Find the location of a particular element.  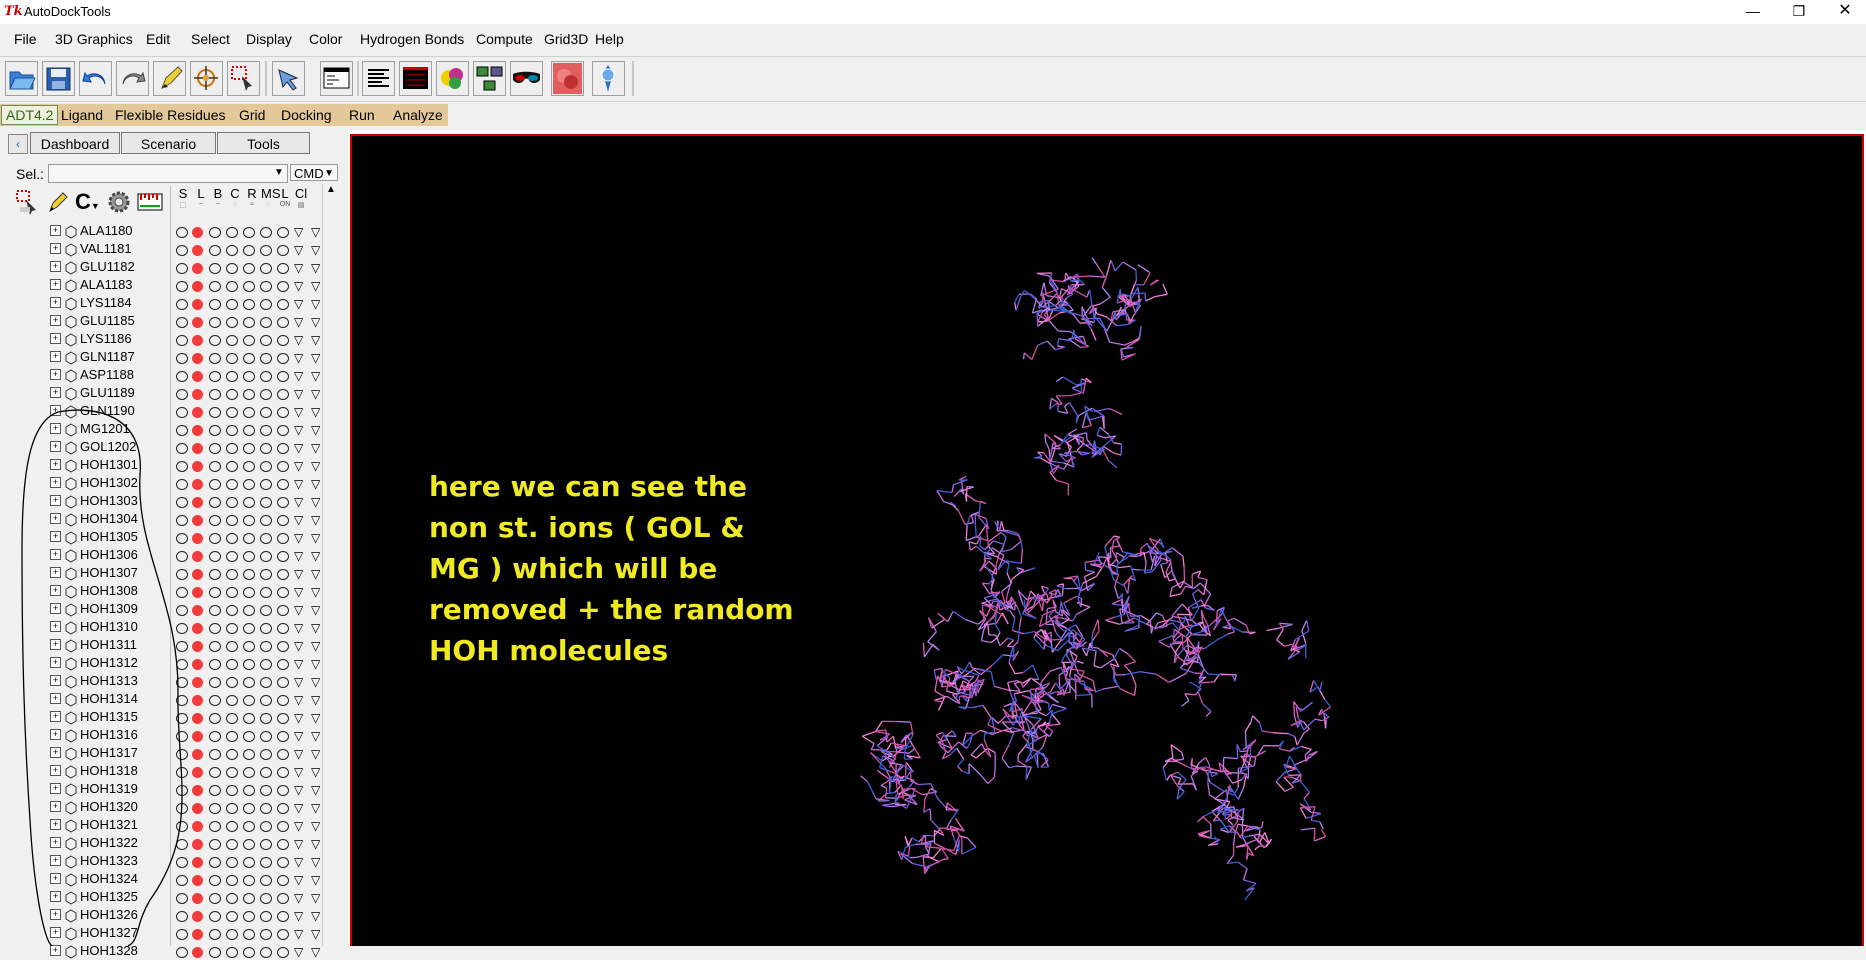

list-item: + MG1201 ▽ ▽ is located at coordinates (160, 429).